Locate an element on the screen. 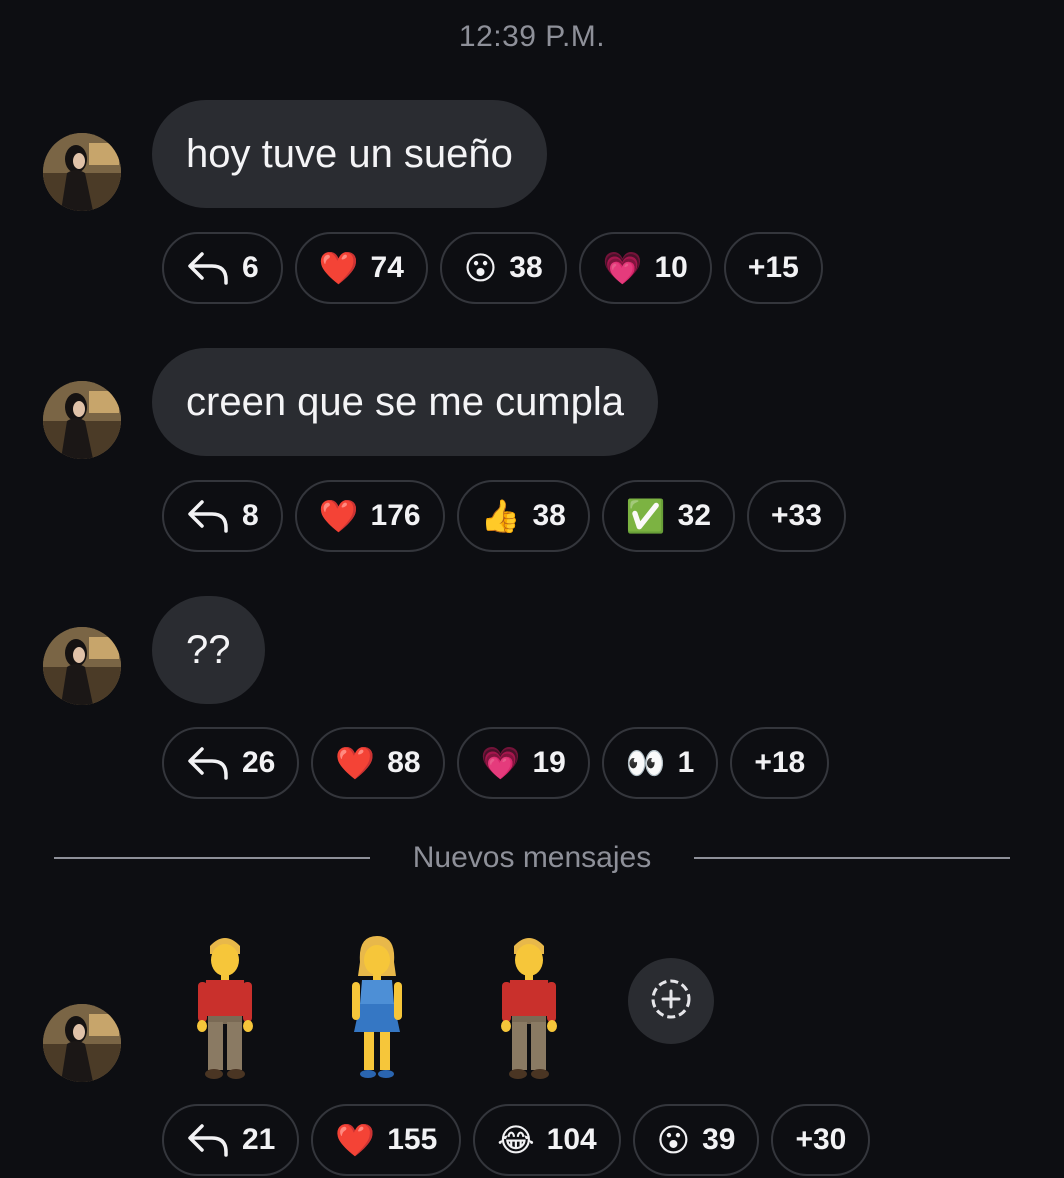 This screenshot has width=1064, height=1178. woman-standing-icon is located at coordinates (377, 1007).